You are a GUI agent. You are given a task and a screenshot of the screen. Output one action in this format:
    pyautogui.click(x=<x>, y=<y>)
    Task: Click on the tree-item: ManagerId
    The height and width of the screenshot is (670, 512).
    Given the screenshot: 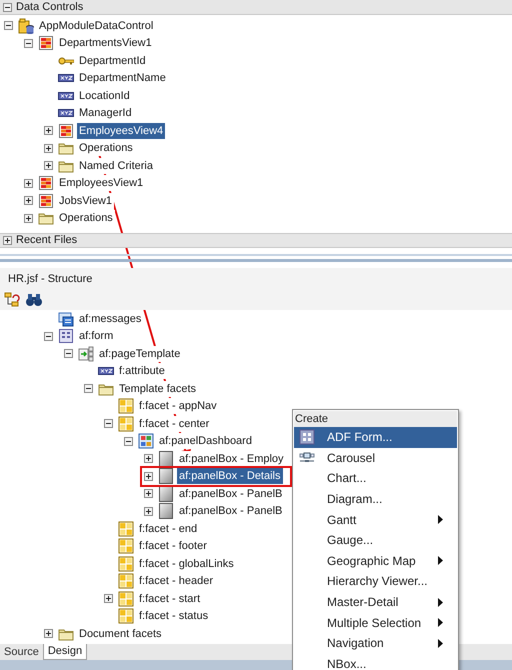 What is the action you would take?
    pyautogui.click(x=105, y=113)
    